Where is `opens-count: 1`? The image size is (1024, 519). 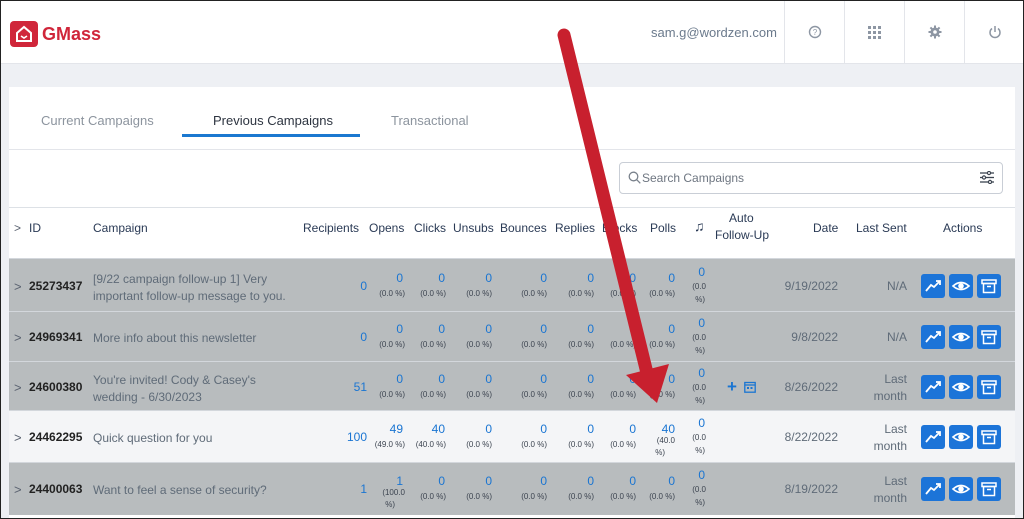 opens-count: 1 is located at coordinates (399, 481).